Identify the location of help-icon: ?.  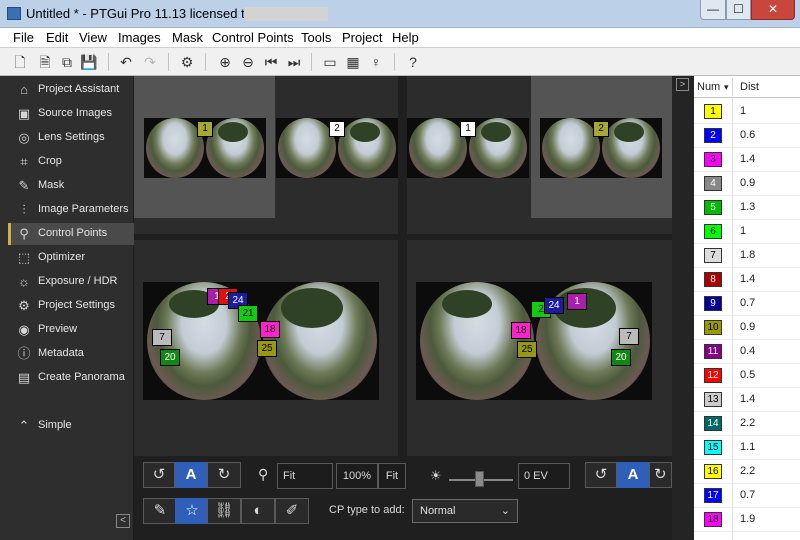
(413, 62).